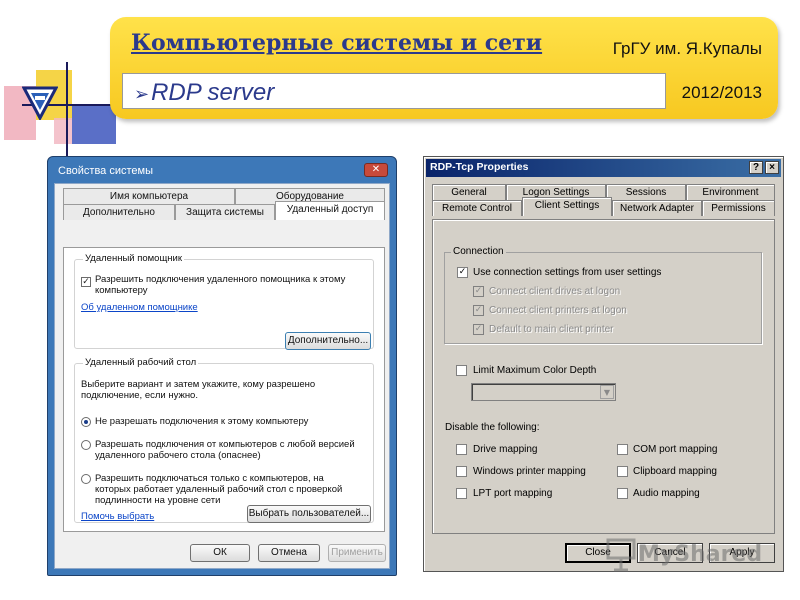  What do you see at coordinates (119, 212) in the screenshot?
I see `tab-advanced: Дополнительно` at bounding box center [119, 212].